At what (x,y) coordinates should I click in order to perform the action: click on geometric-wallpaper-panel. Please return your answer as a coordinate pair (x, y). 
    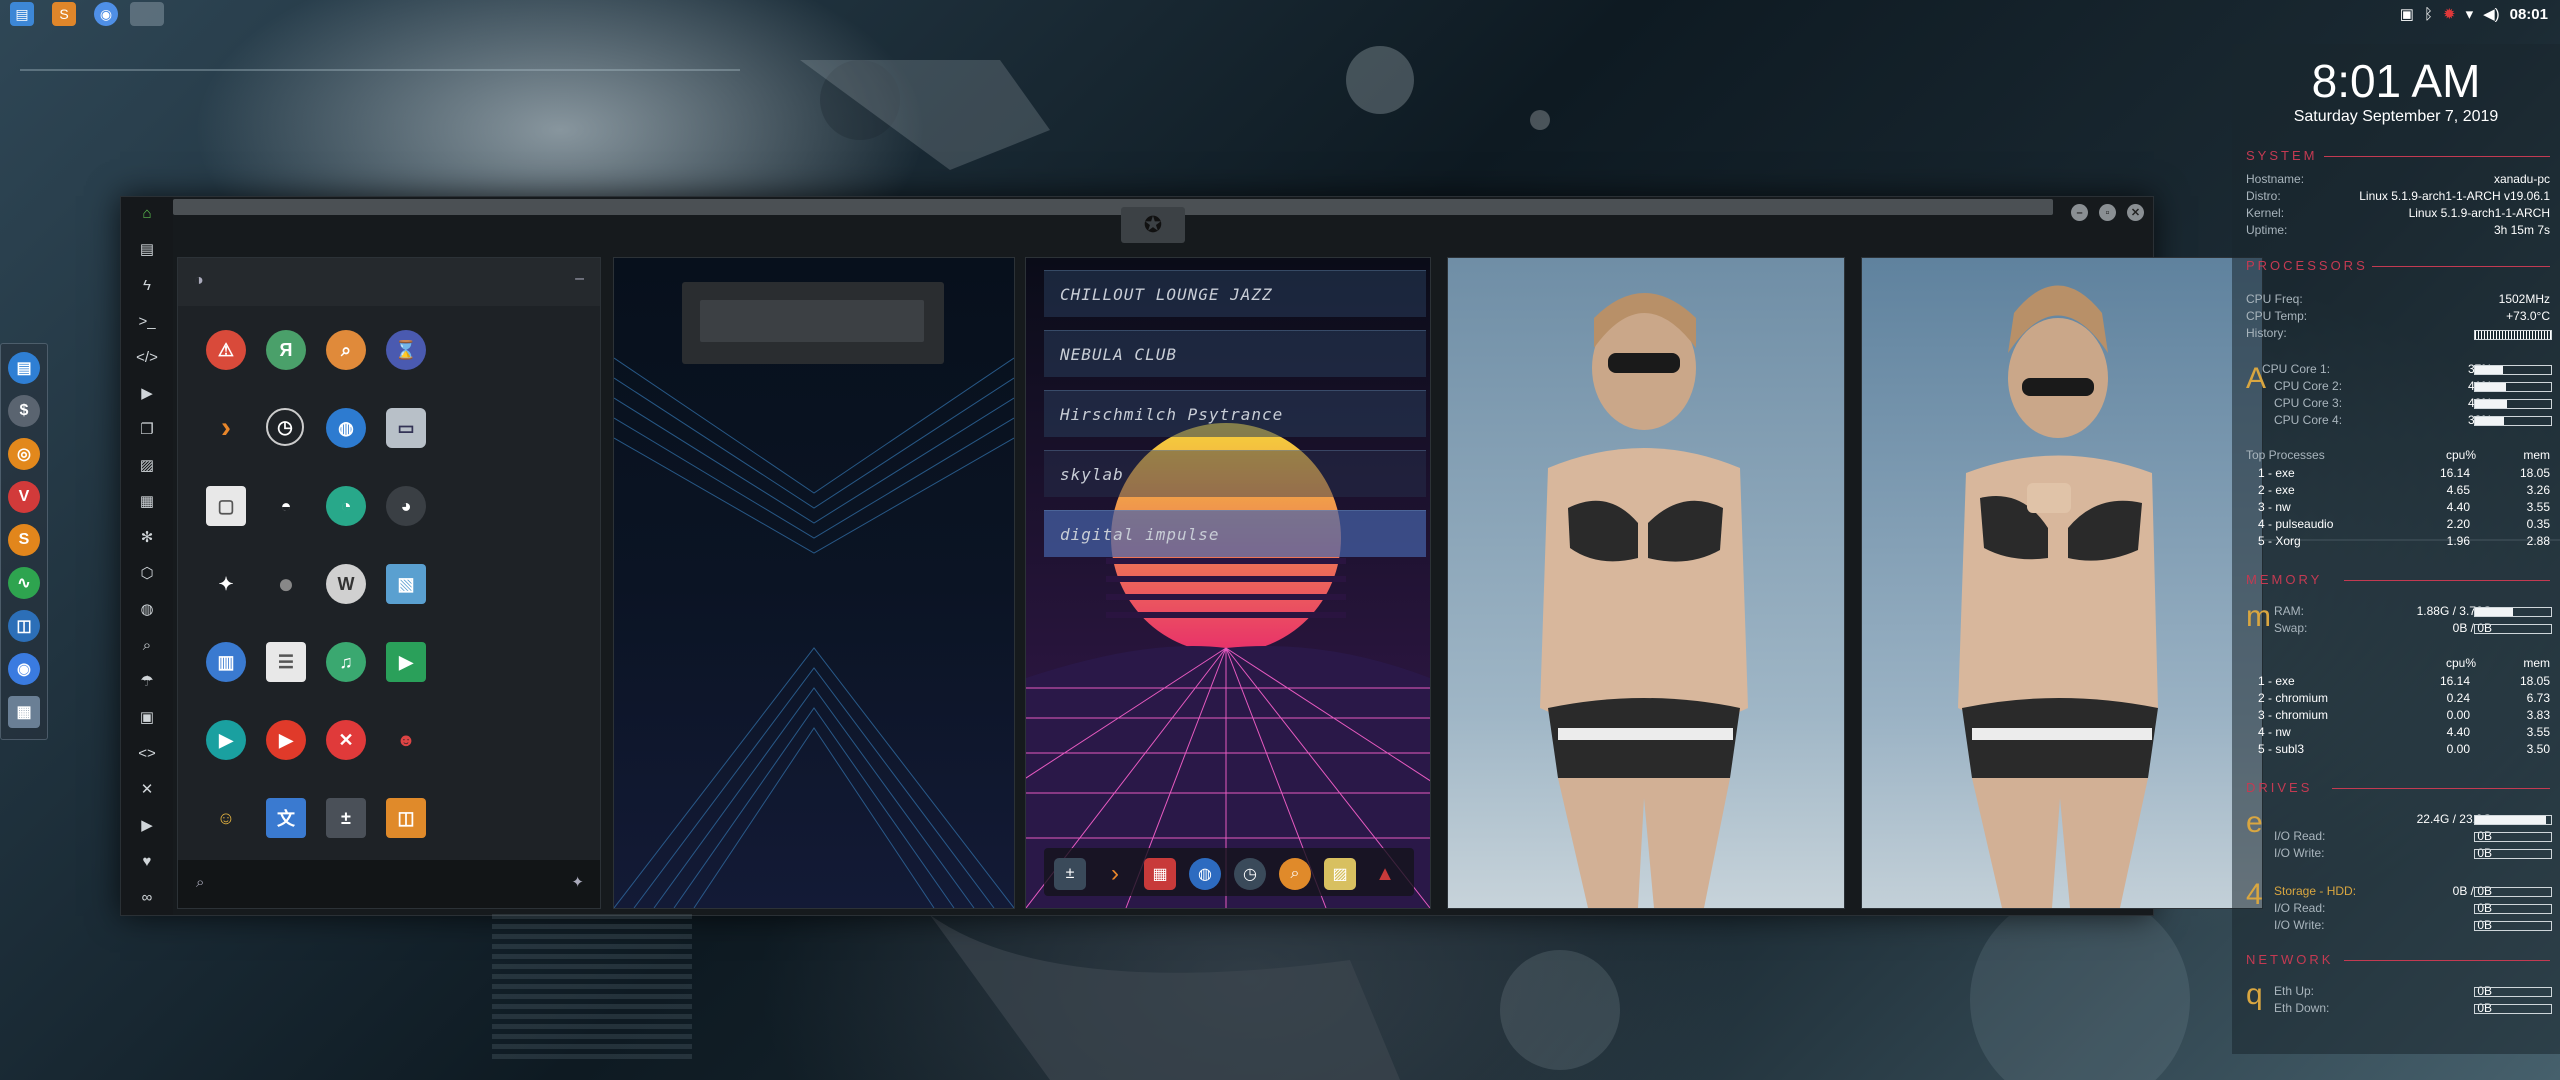
    Looking at the image, I should click on (814, 583).